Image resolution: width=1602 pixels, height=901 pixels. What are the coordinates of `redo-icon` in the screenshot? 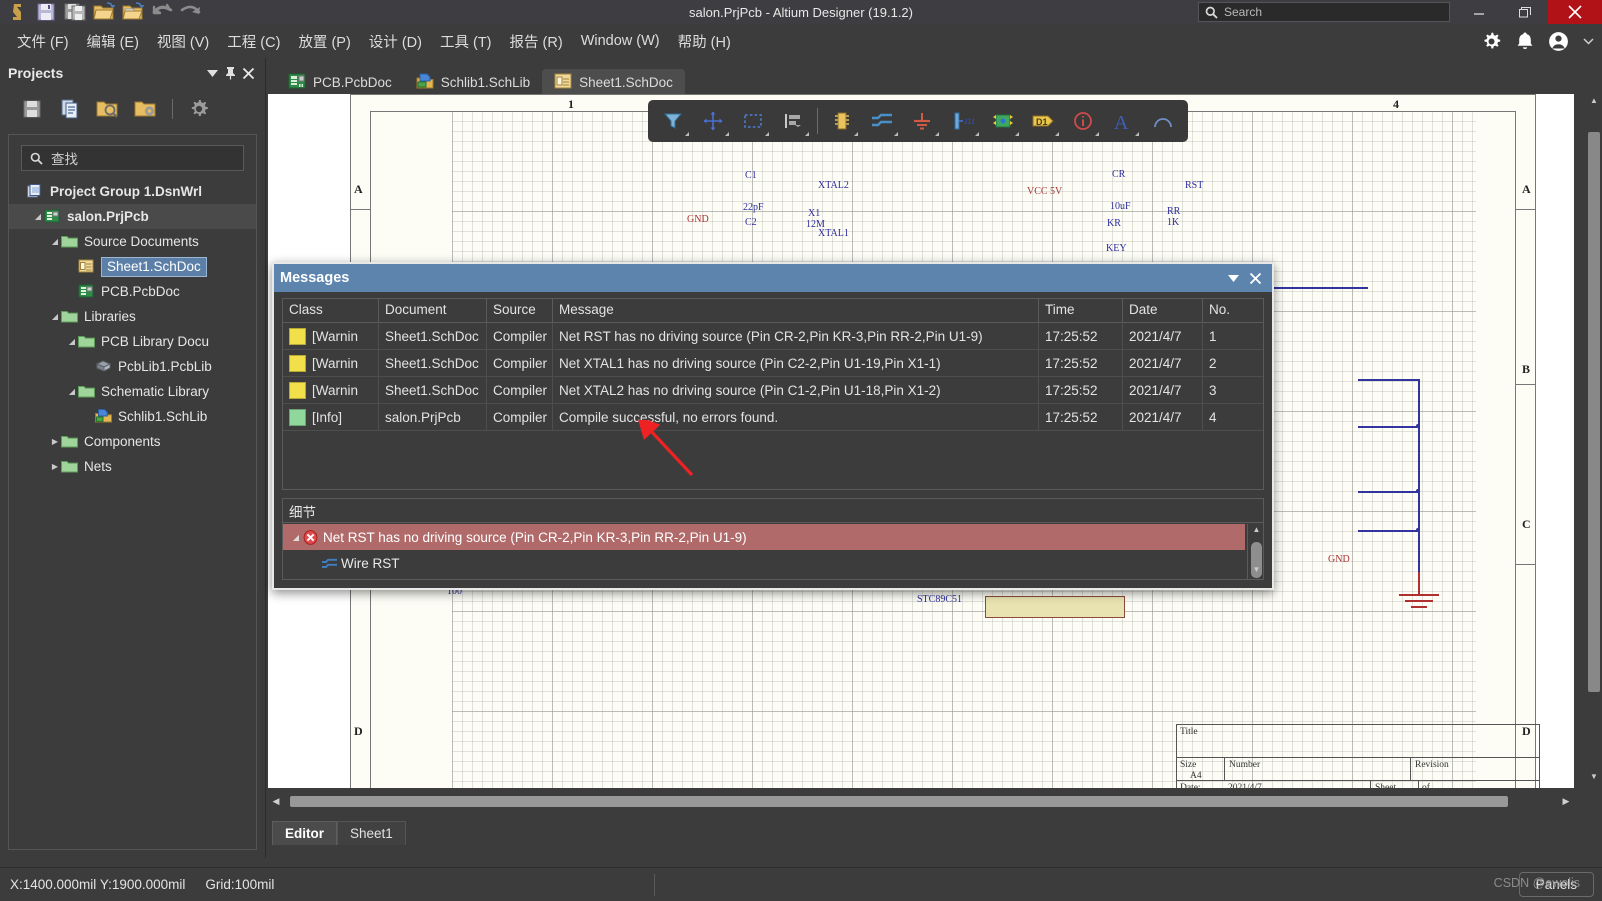 It's located at (191, 12).